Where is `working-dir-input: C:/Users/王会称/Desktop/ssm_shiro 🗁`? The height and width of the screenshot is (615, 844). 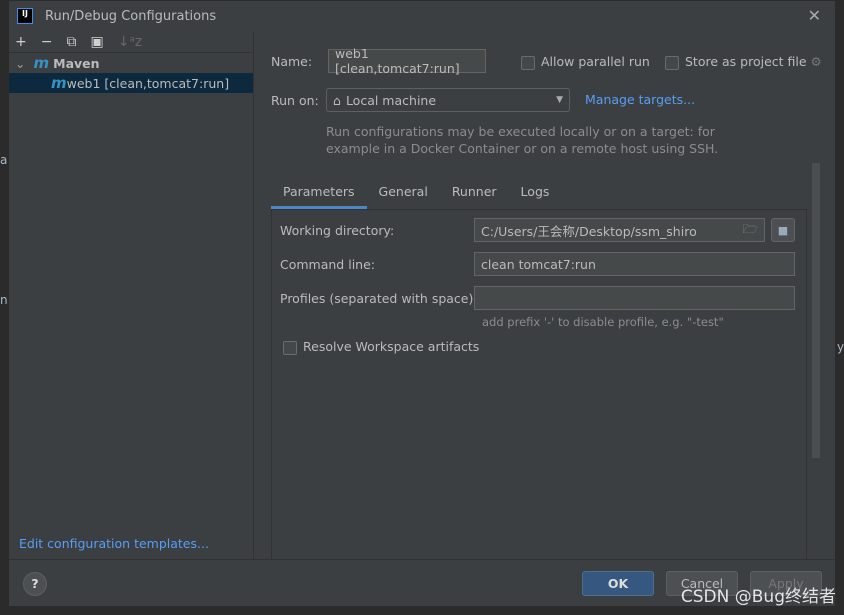
working-dir-input: C:/Users/王会称/Desktop/ssm_shiro 🗁 is located at coordinates (619, 230).